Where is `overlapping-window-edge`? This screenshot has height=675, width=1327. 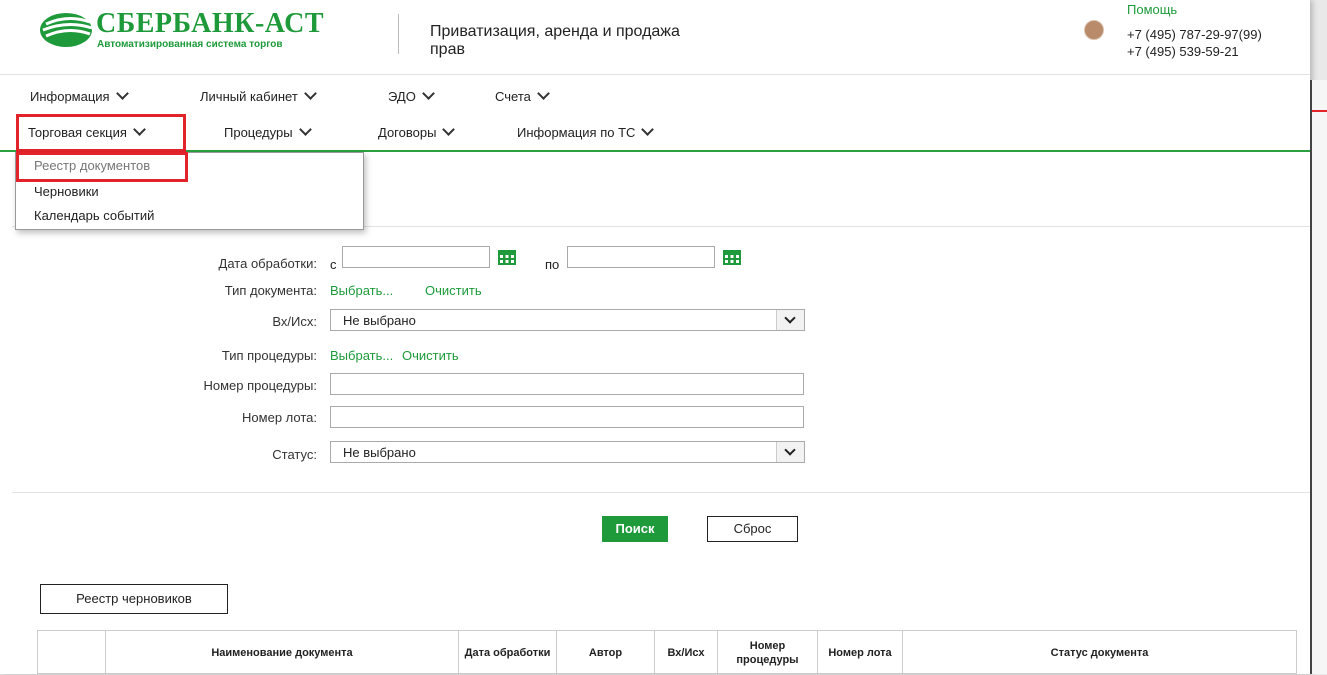
overlapping-window-edge is located at coordinates (1318, 377).